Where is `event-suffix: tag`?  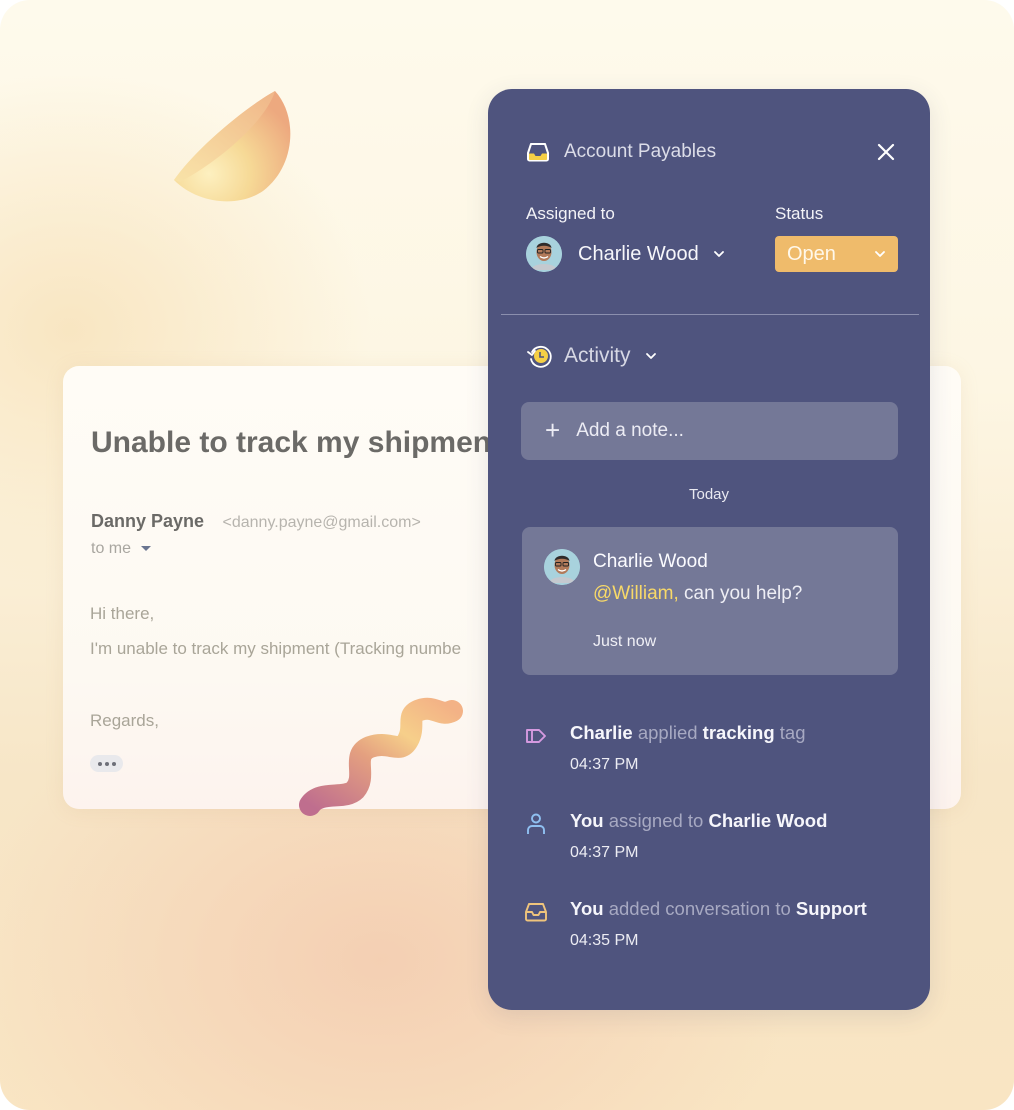 event-suffix: tag is located at coordinates (792, 732).